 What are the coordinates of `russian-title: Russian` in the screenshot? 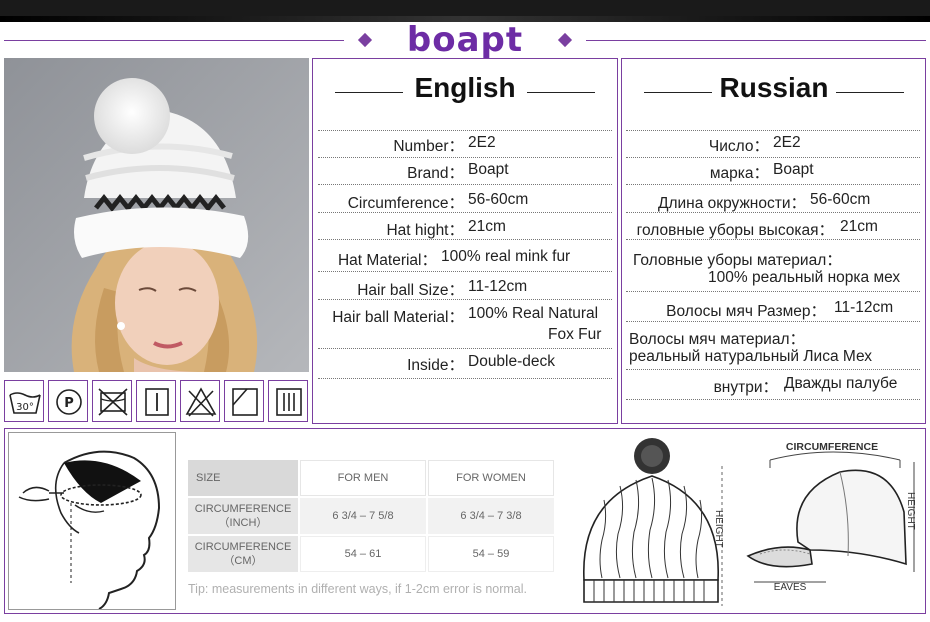 It's located at (774, 87).